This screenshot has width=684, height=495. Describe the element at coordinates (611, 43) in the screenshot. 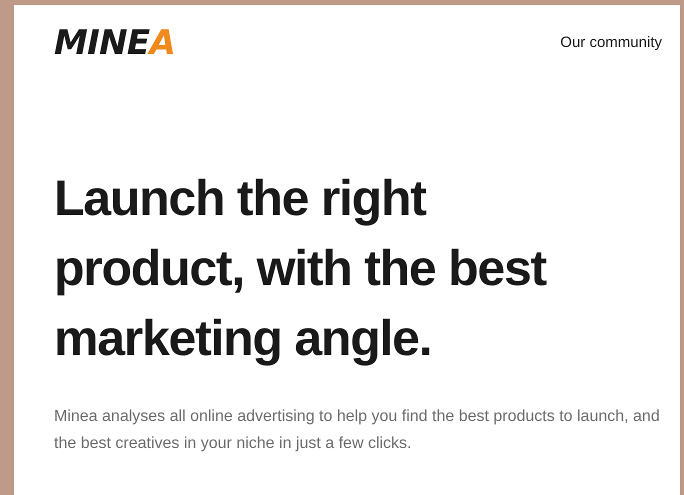

I see `nav-link: Our community` at that location.